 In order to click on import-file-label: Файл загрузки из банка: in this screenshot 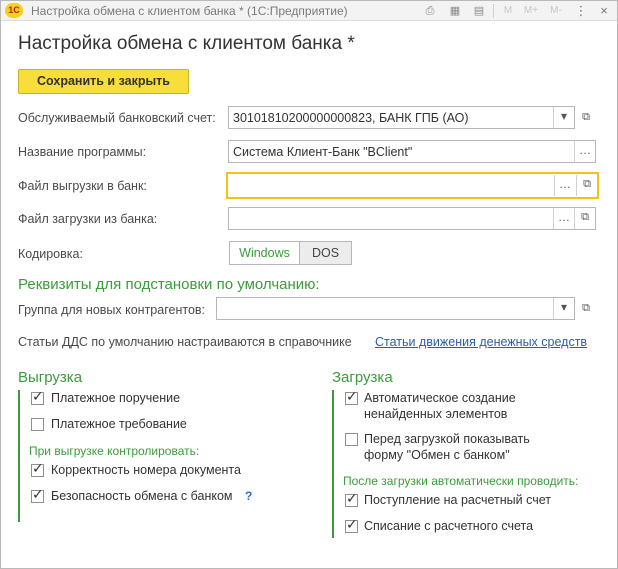, I will do `click(88, 219)`.